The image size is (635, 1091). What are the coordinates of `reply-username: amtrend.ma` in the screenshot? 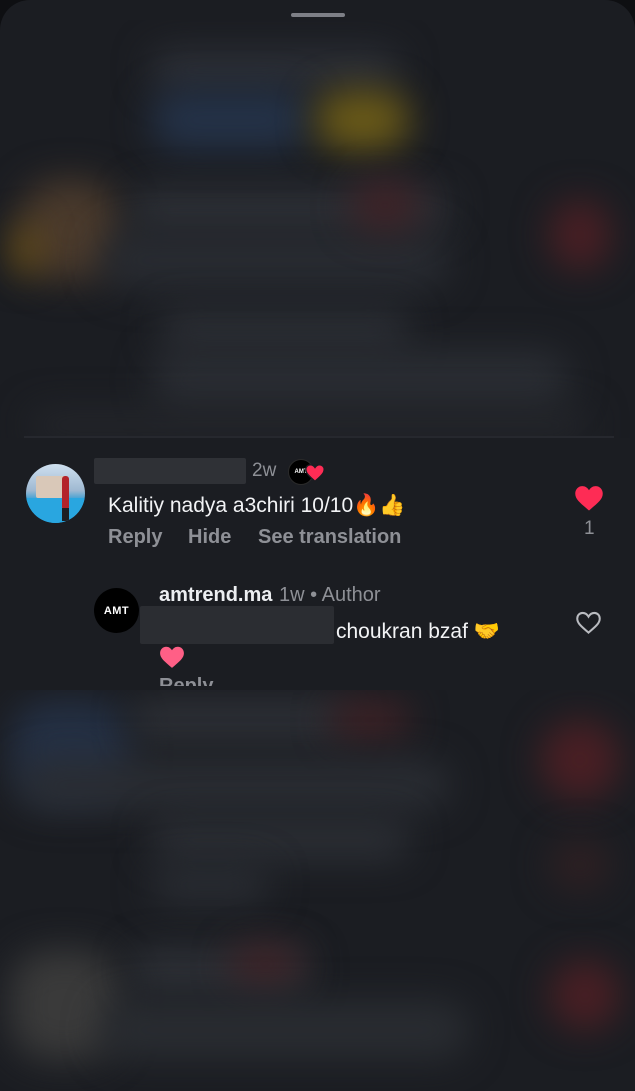 It's located at (215, 595).